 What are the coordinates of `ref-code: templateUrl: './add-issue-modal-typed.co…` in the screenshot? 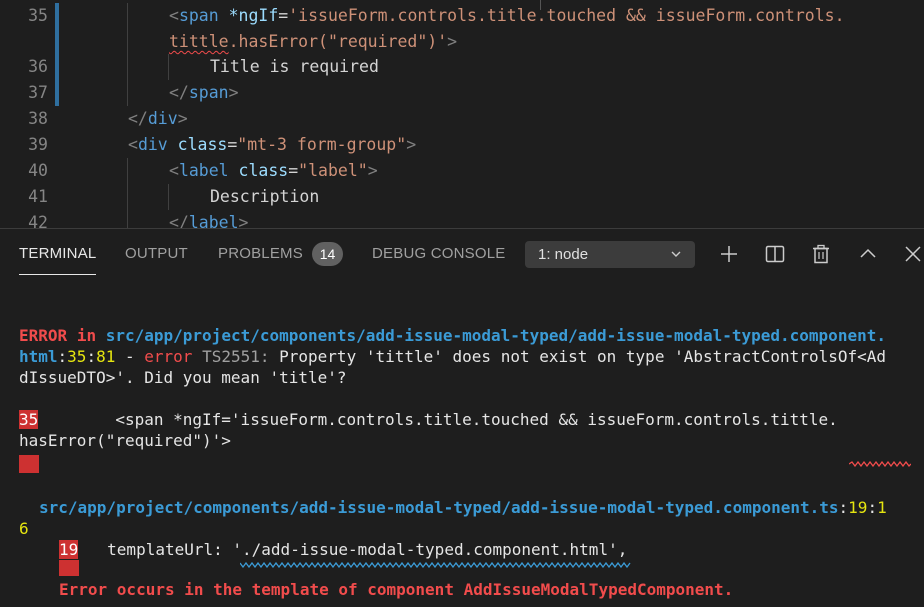 It's located at (353, 549).